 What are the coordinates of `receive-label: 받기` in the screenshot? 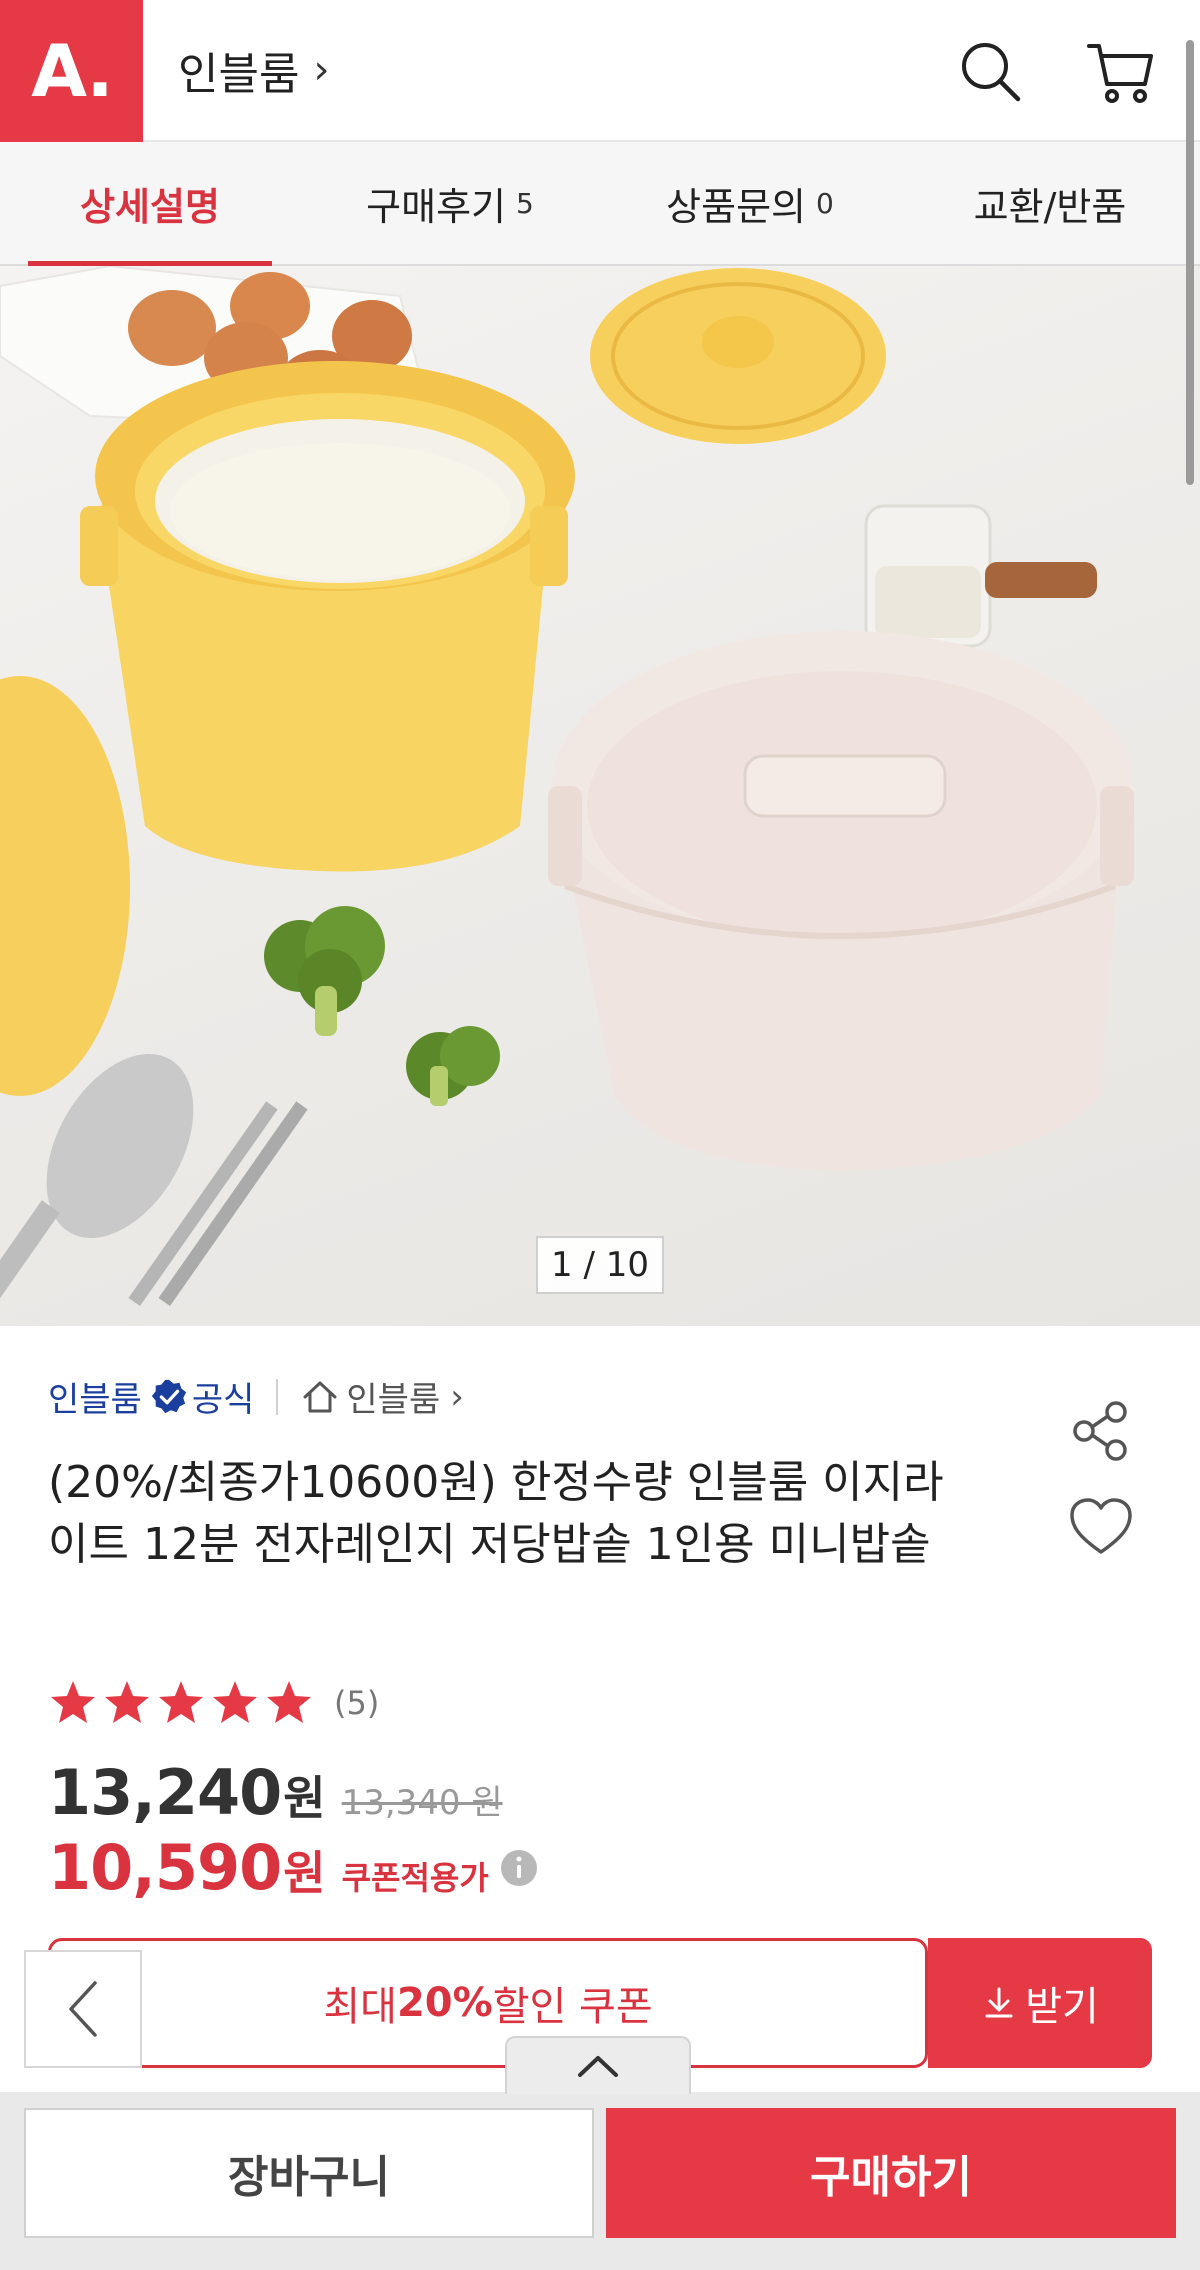 It's located at (1062, 2007).